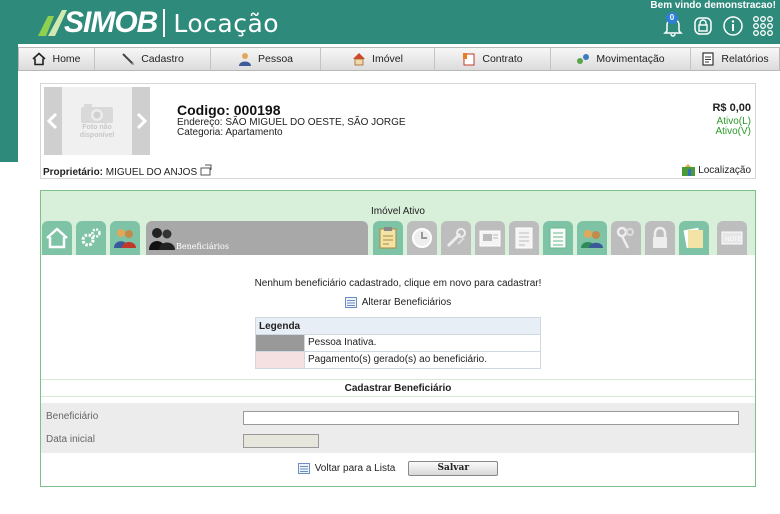 This screenshot has height=514, width=780. What do you see at coordinates (694, 238) in the screenshot?
I see `tab-anotacoes` at bounding box center [694, 238].